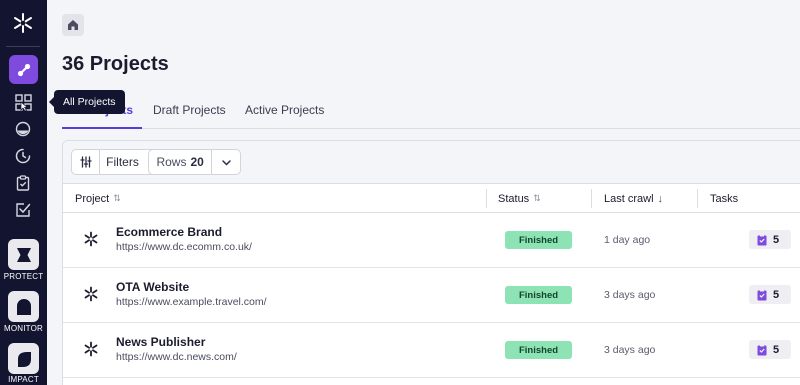 This screenshot has width=800, height=385. I want to click on chevron-down-icon, so click(226, 162).